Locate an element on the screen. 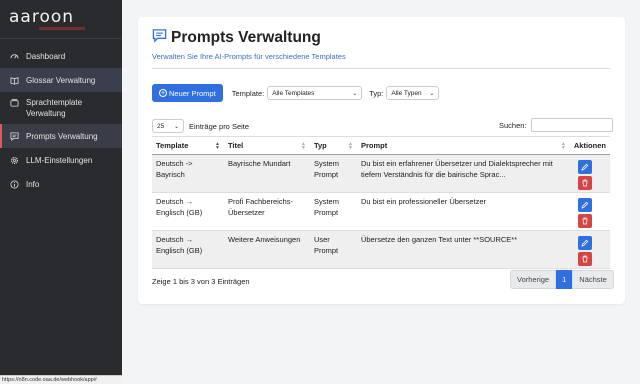  cell-template: Deutsch -> Bayrisch is located at coordinates (188, 173).